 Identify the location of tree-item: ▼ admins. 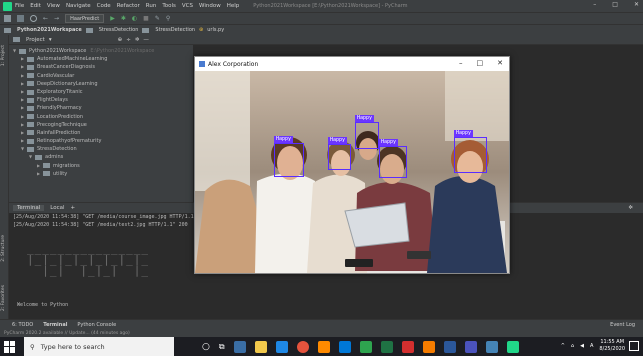
(101, 157).